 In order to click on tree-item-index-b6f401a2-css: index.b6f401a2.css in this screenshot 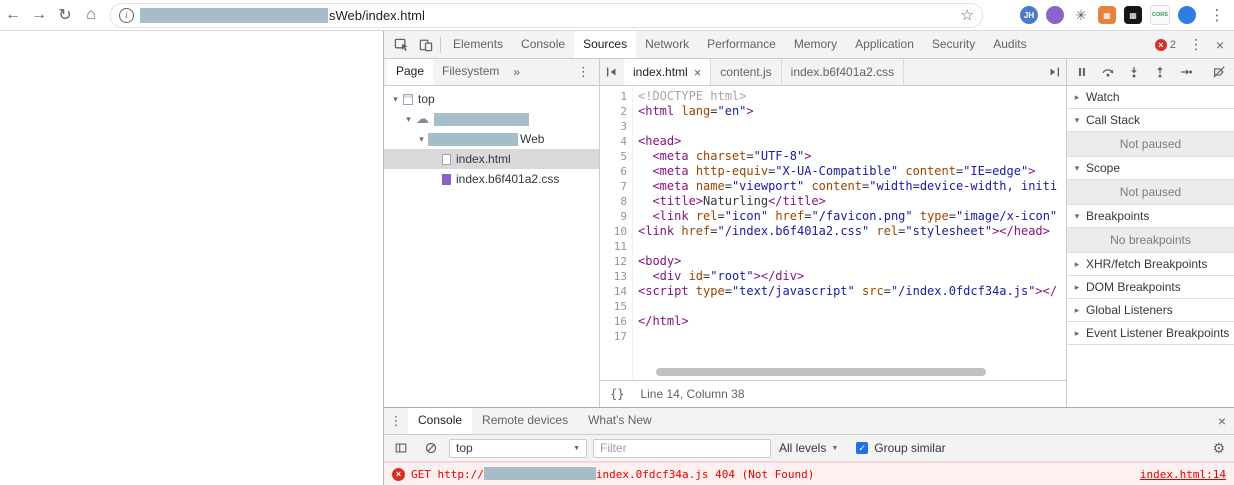, I will do `click(491, 179)`.